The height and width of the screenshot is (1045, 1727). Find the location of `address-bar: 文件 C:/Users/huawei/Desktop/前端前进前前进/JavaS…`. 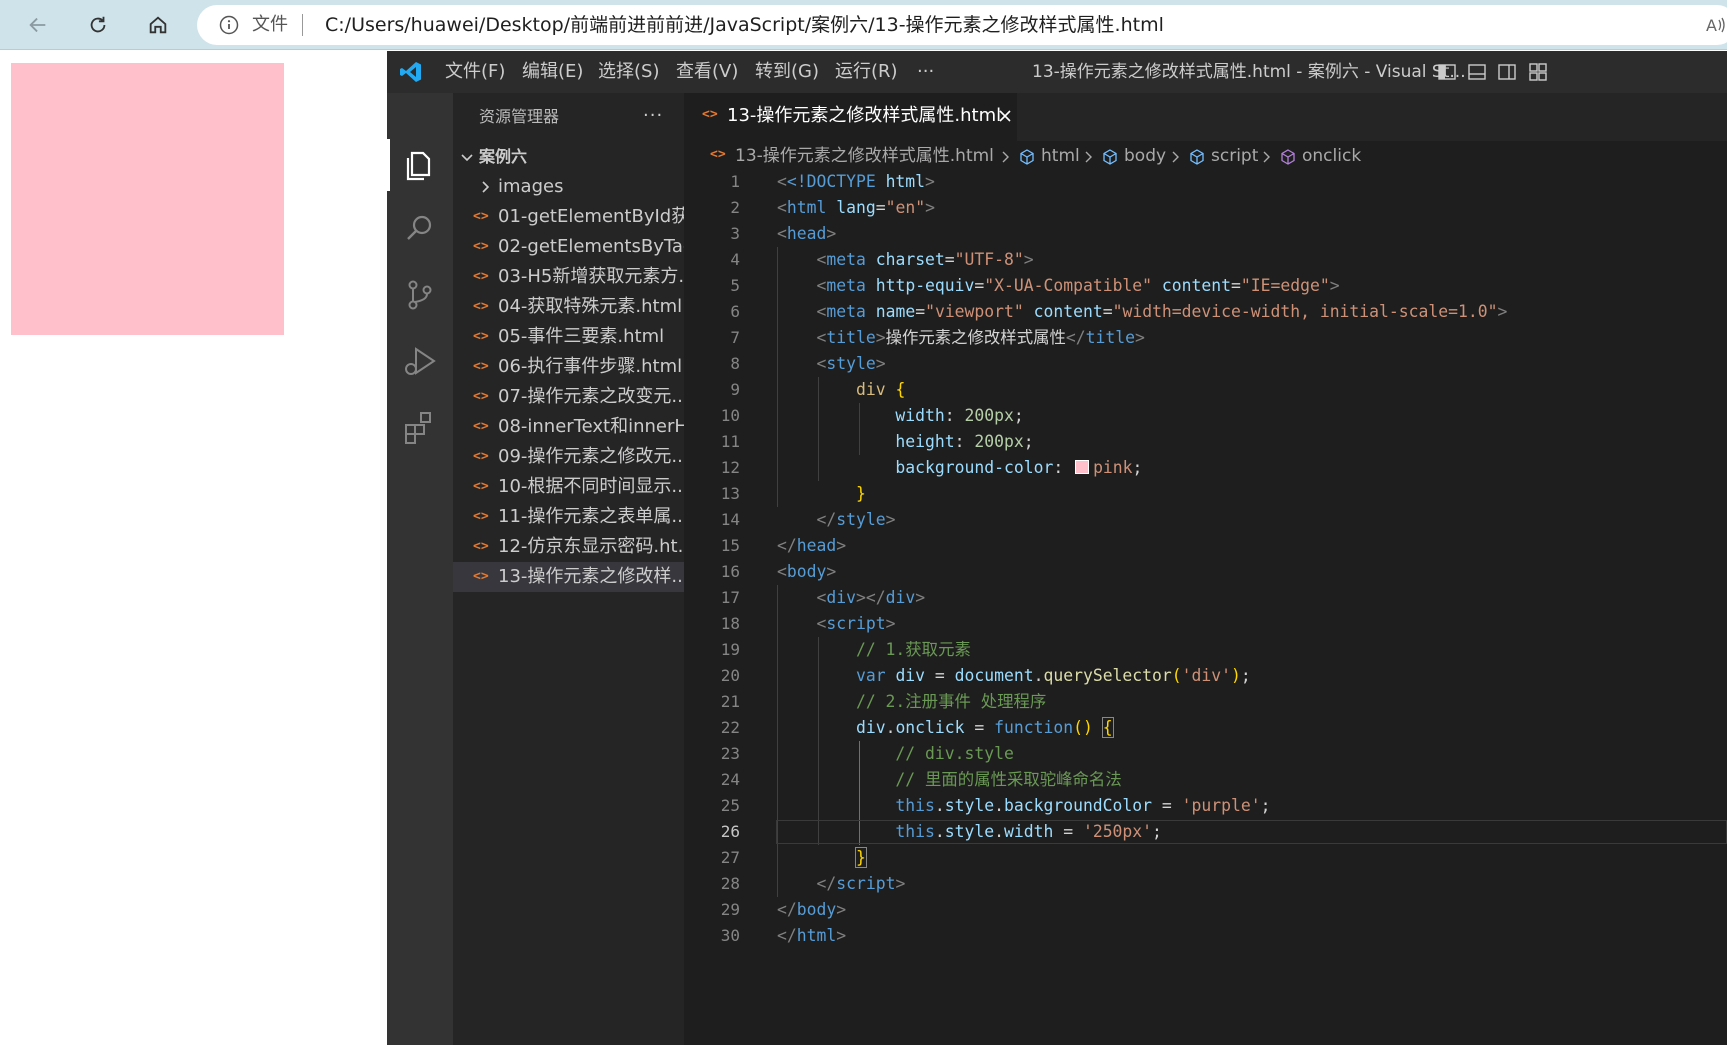

address-bar: 文件 C:/Users/huawei/Desktop/前端前进前前进/JavaS… is located at coordinates (962, 25).